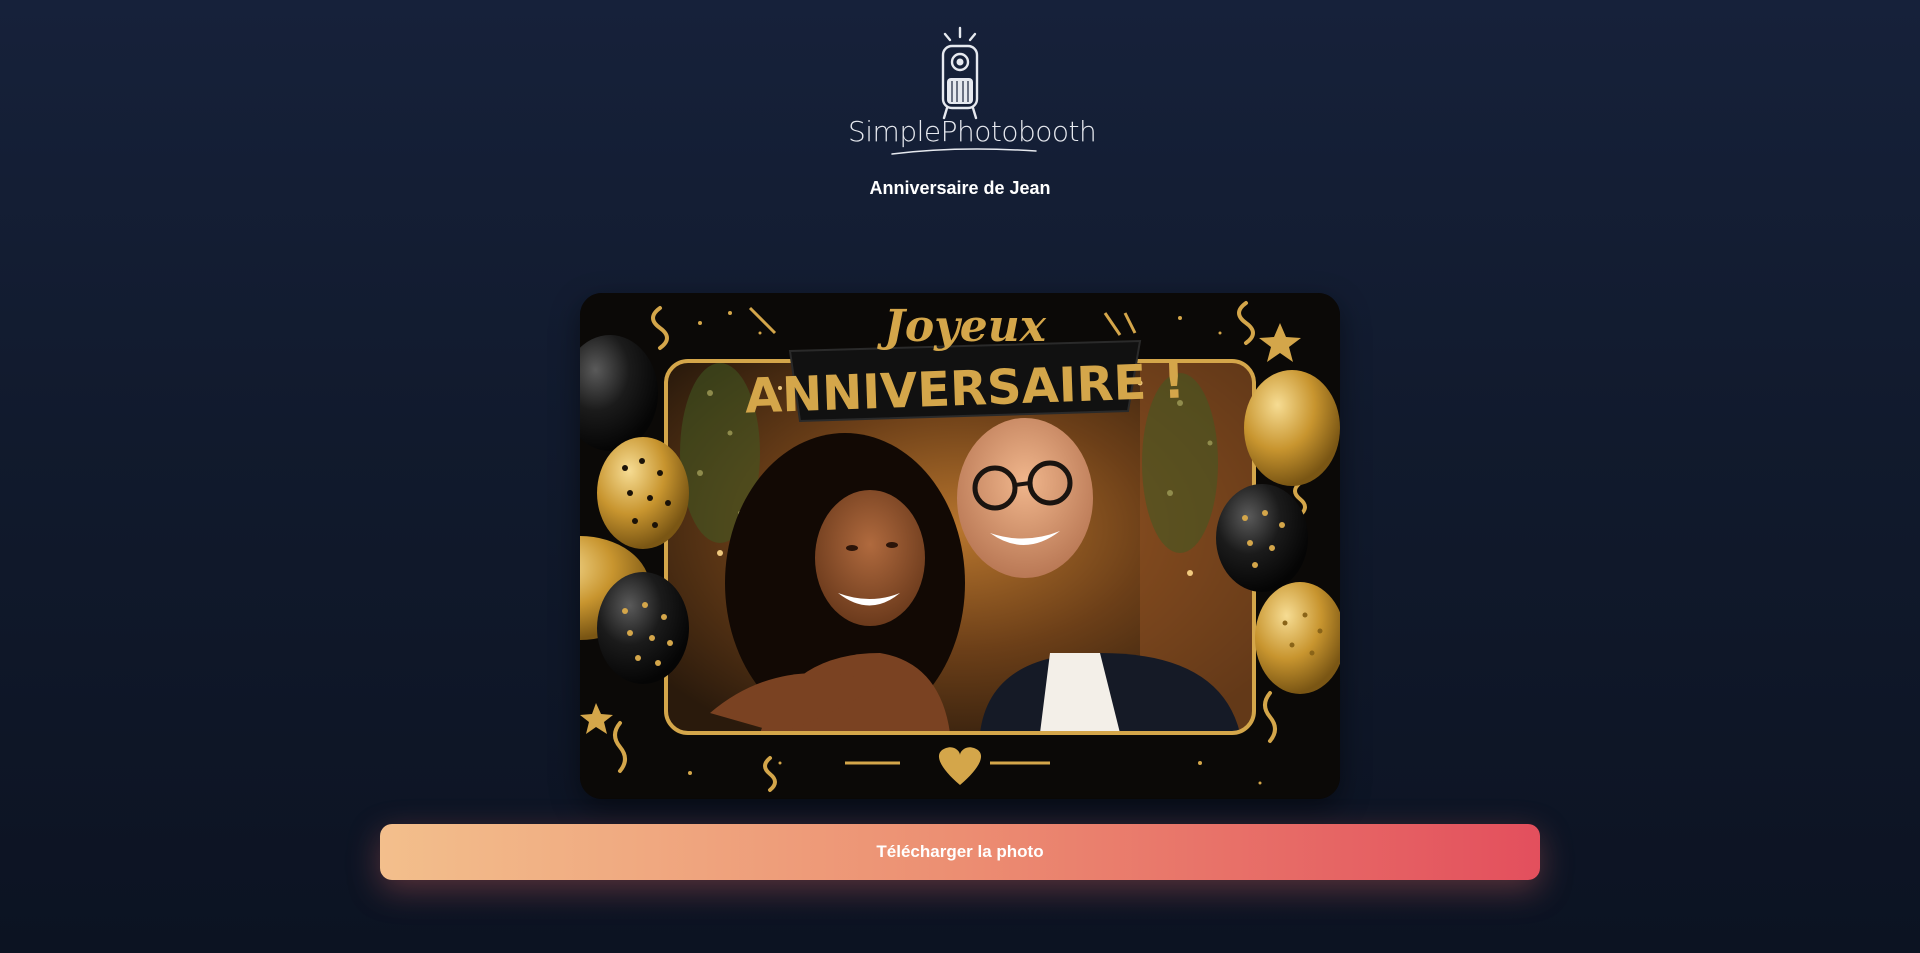 This screenshot has width=1920, height=953. Describe the element at coordinates (960, 852) in the screenshot. I see `download-photo-button: Télécharger la photo` at that location.